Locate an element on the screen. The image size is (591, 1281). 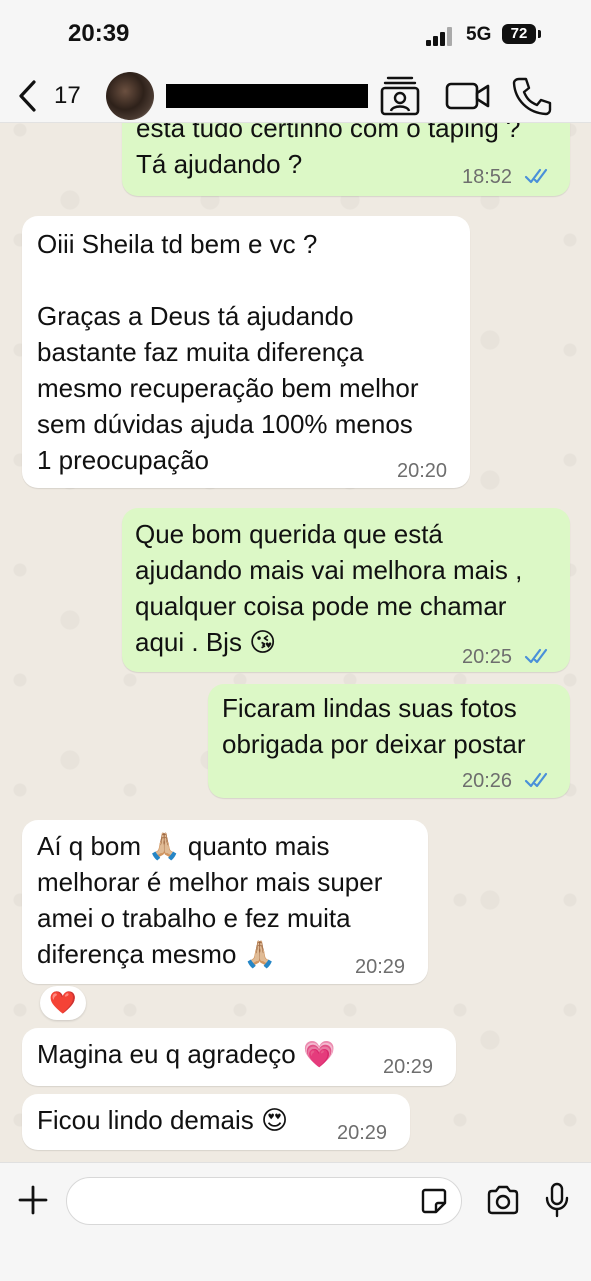
battery-tip is located at coordinates (539, 34).